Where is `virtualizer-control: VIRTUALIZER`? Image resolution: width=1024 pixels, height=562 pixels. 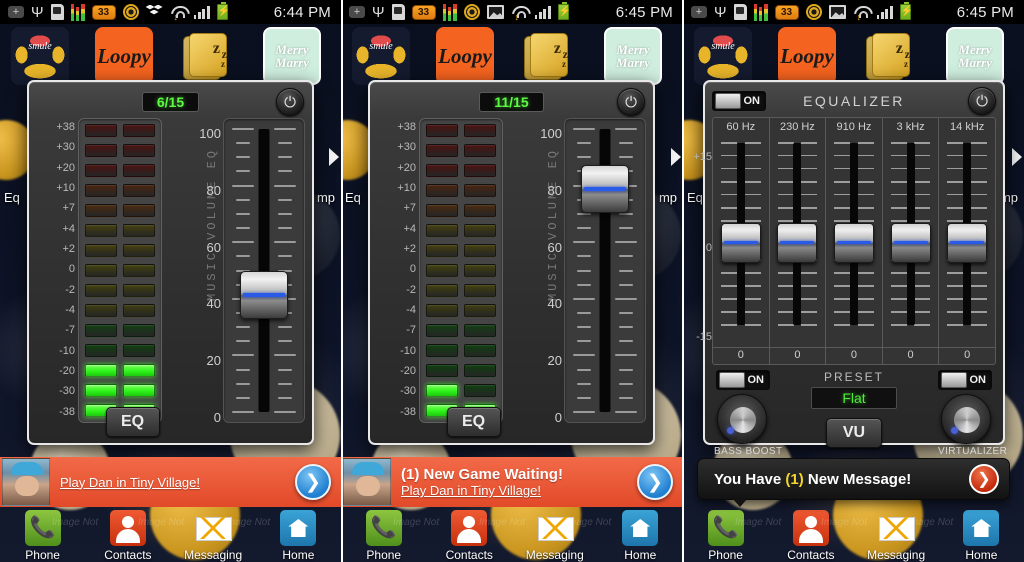
virtualizer-control: VIRTUALIZER is located at coordinates (972, 425).